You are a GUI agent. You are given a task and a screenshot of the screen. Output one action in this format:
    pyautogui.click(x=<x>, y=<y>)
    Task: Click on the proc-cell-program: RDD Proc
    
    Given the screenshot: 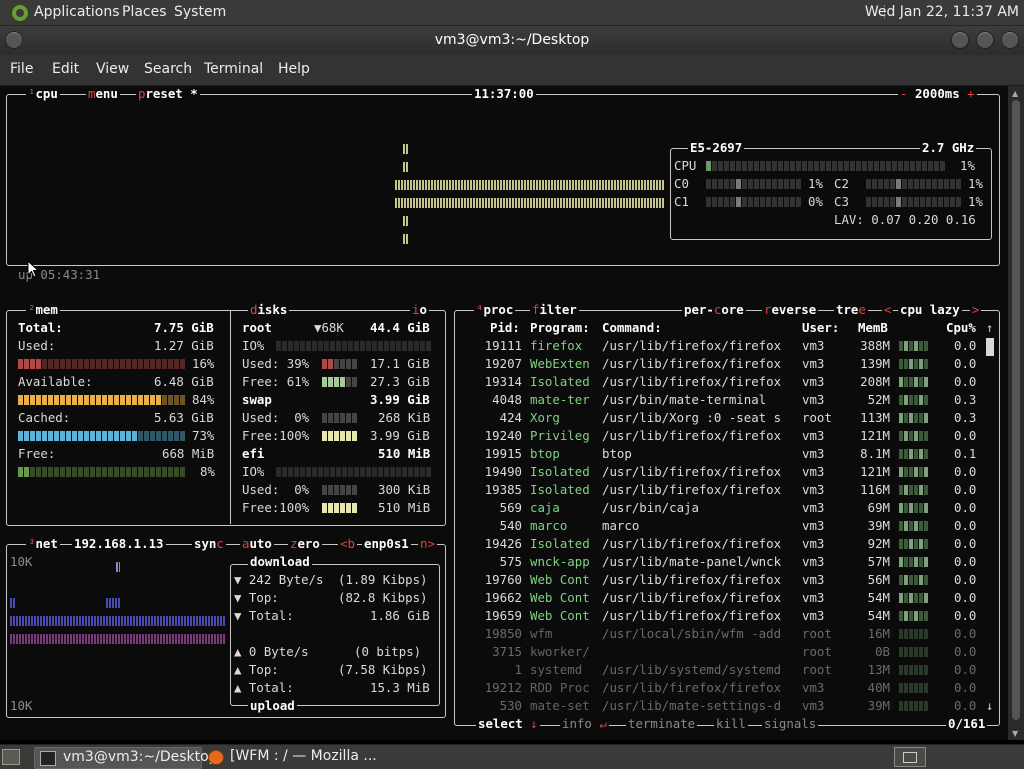 What is the action you would take?
    pyautogui.click(x=560, y=687)
    